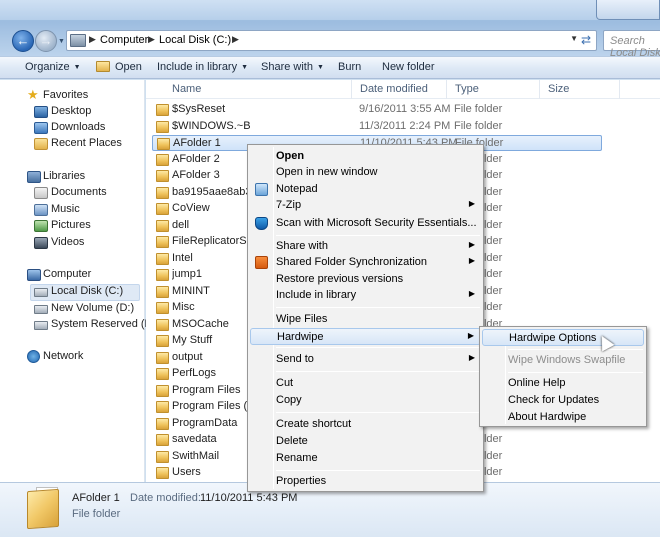  I want to click on menu-item-copy: Copy, so click(365, 400).